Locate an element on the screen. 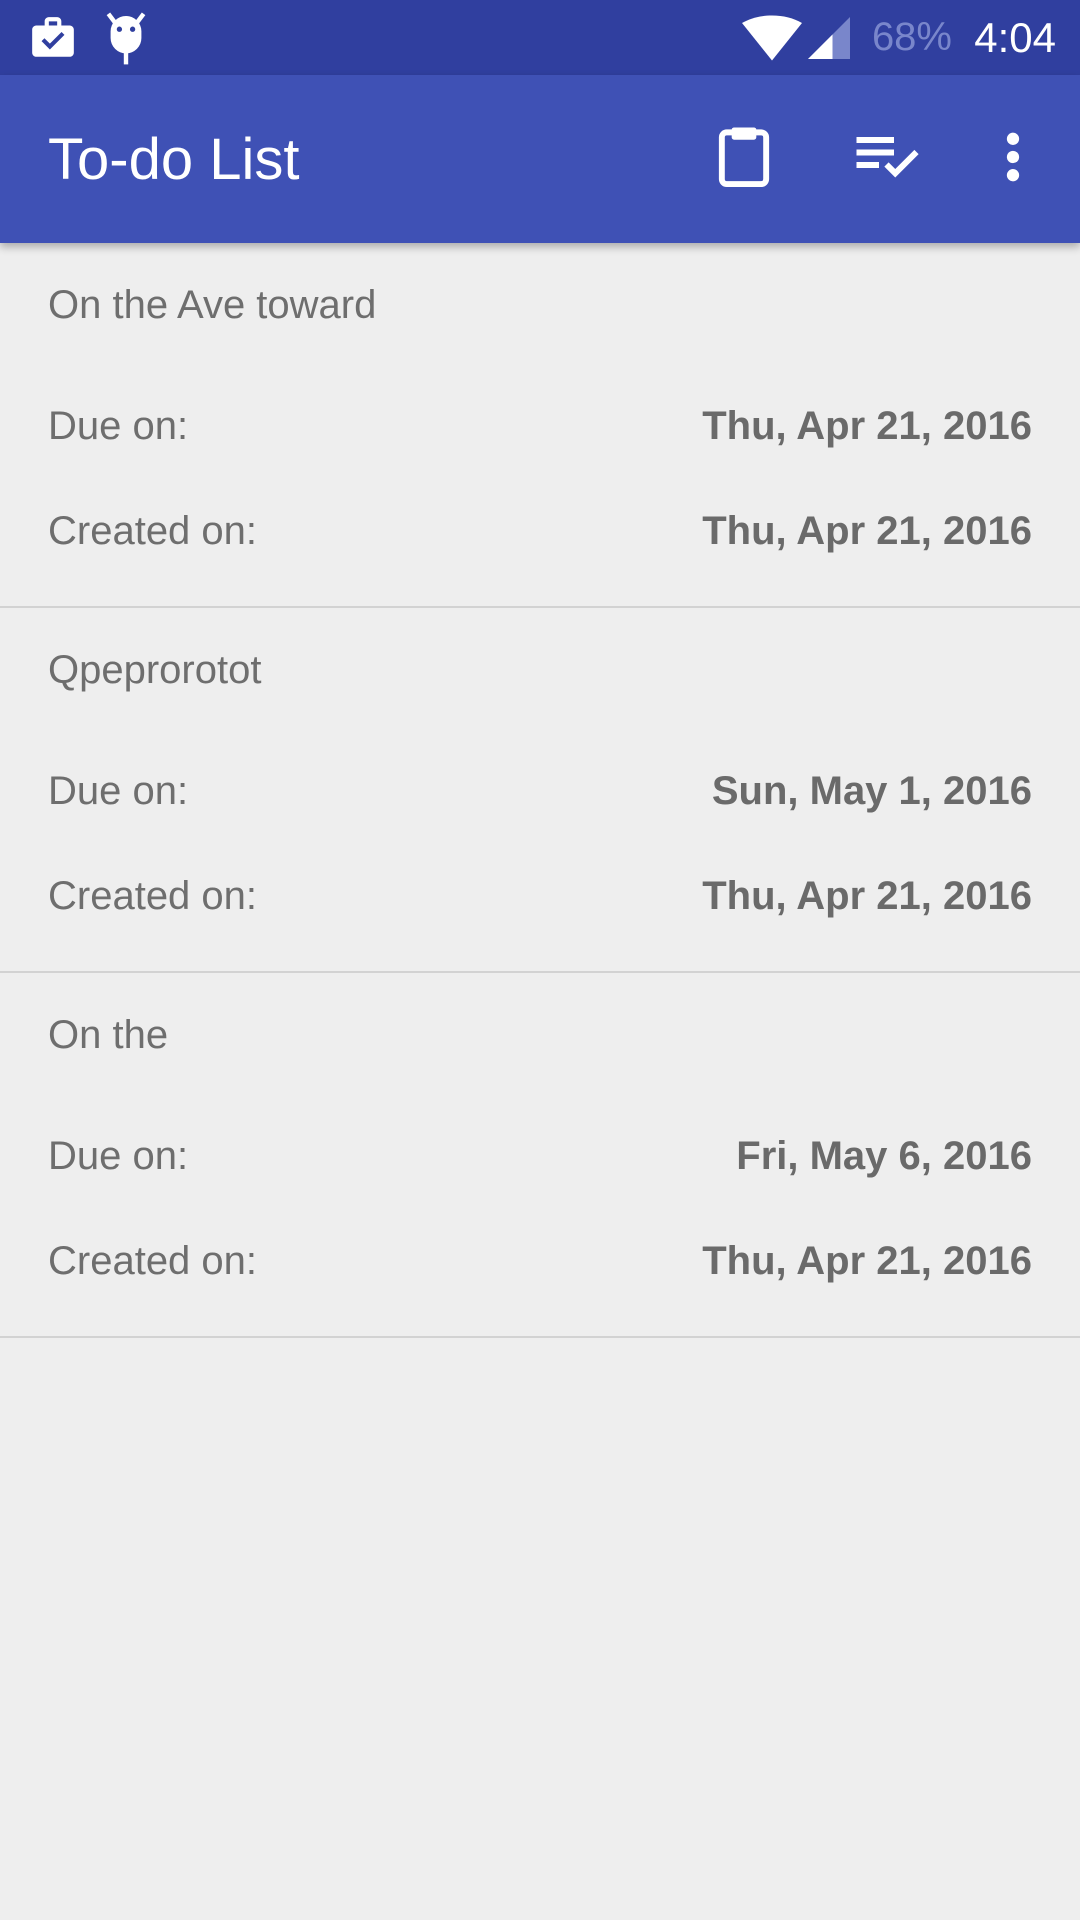  todo-title: On the Ave toward is located at coordinates (212, 305).